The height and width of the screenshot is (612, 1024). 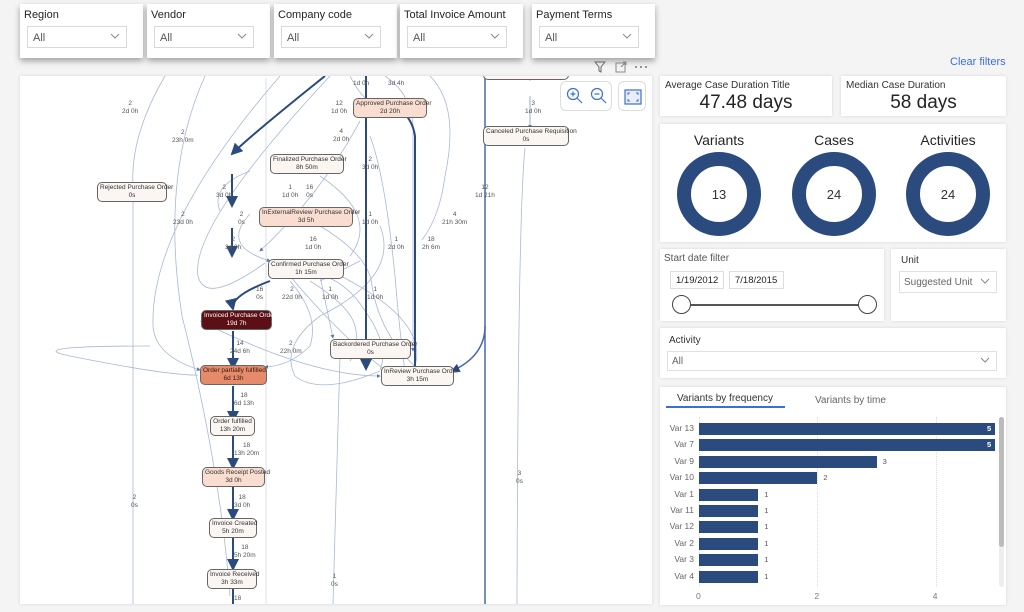 What do you see at coordinates (455, 222) in the screenshot?
I see `edge-duration: 21h 30m` at bounding box center [455, 222].